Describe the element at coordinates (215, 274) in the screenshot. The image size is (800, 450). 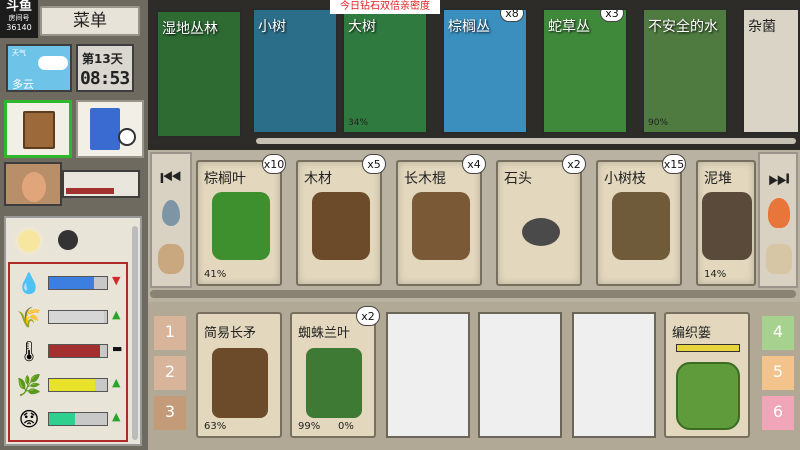
I see `item-durability: 41%` at that location.